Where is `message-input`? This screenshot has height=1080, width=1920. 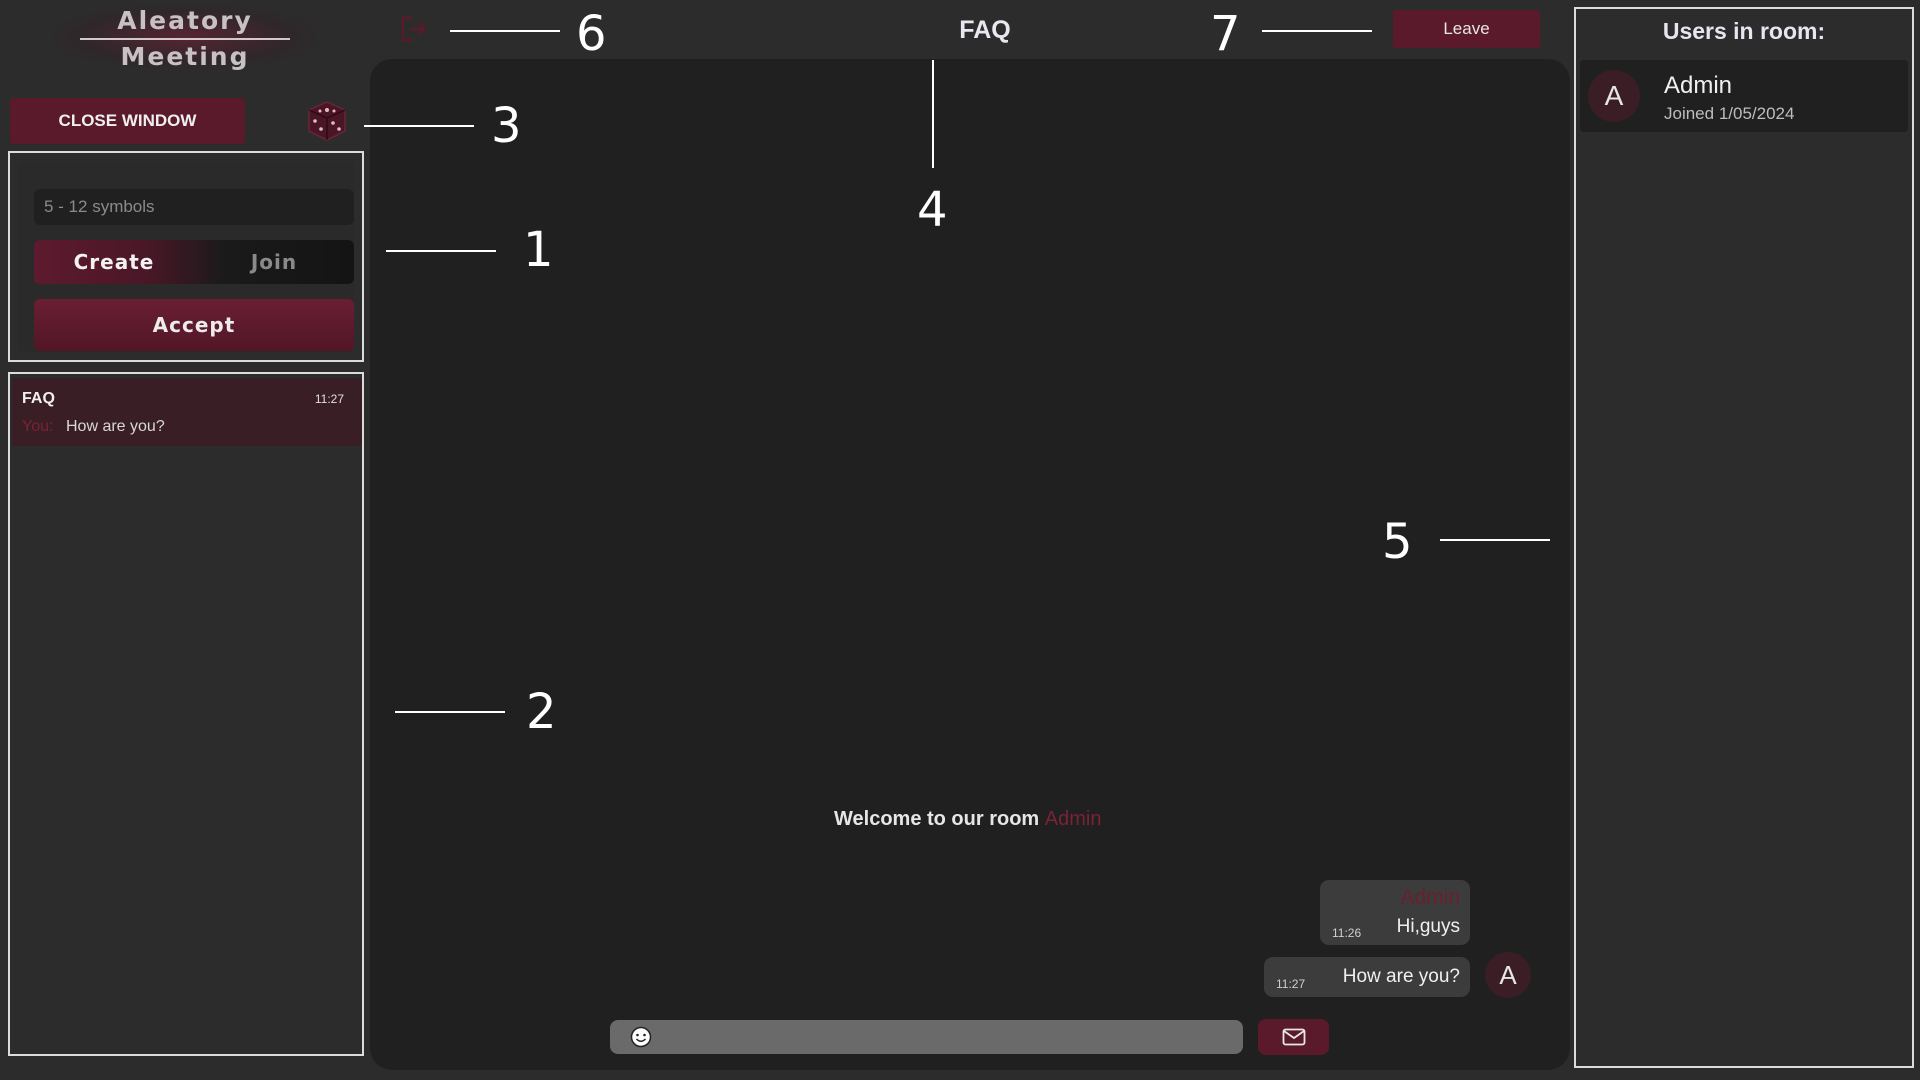
message-input is located at coordinates (948, 1038).